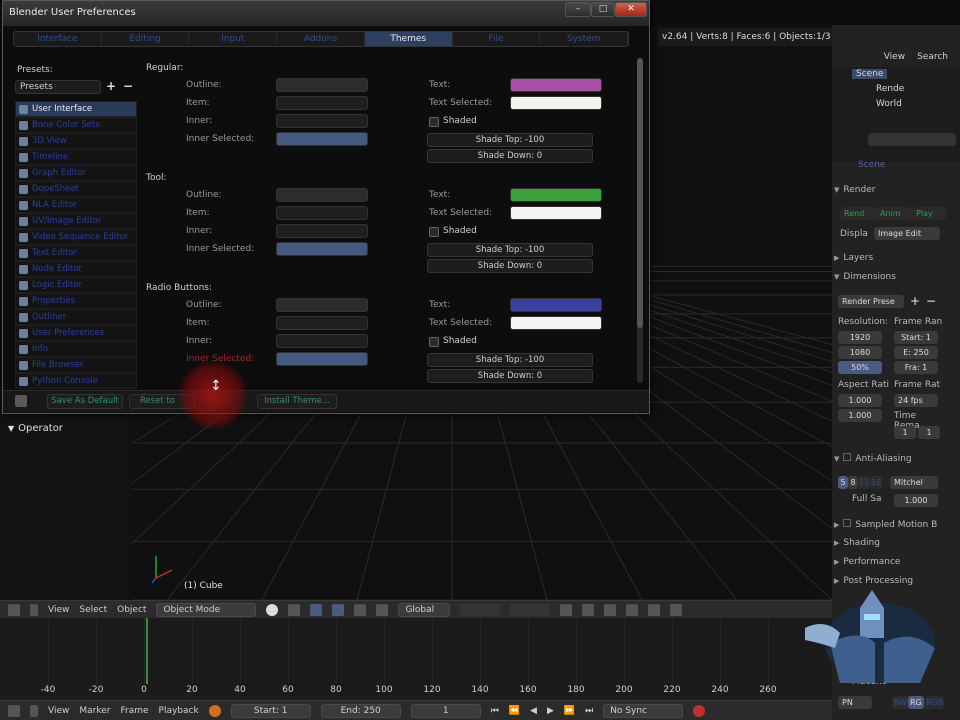 The height and width of the screenshot is (720, 960). What do you see at coordinates (322, 323) in the screenshot?
I see `radio-buttons-item-color` at bounding box center [322, 323].